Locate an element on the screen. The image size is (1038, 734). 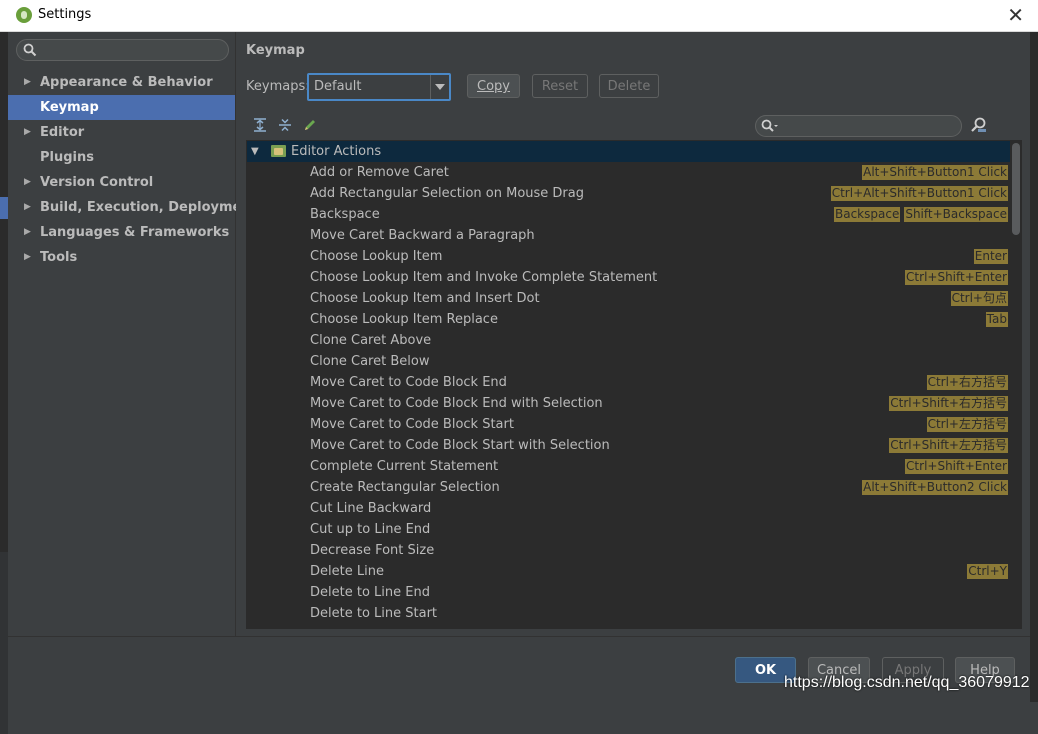
shortcut-list: Ctrl+Shift+左方括号 is located at coordinates (948, 445).